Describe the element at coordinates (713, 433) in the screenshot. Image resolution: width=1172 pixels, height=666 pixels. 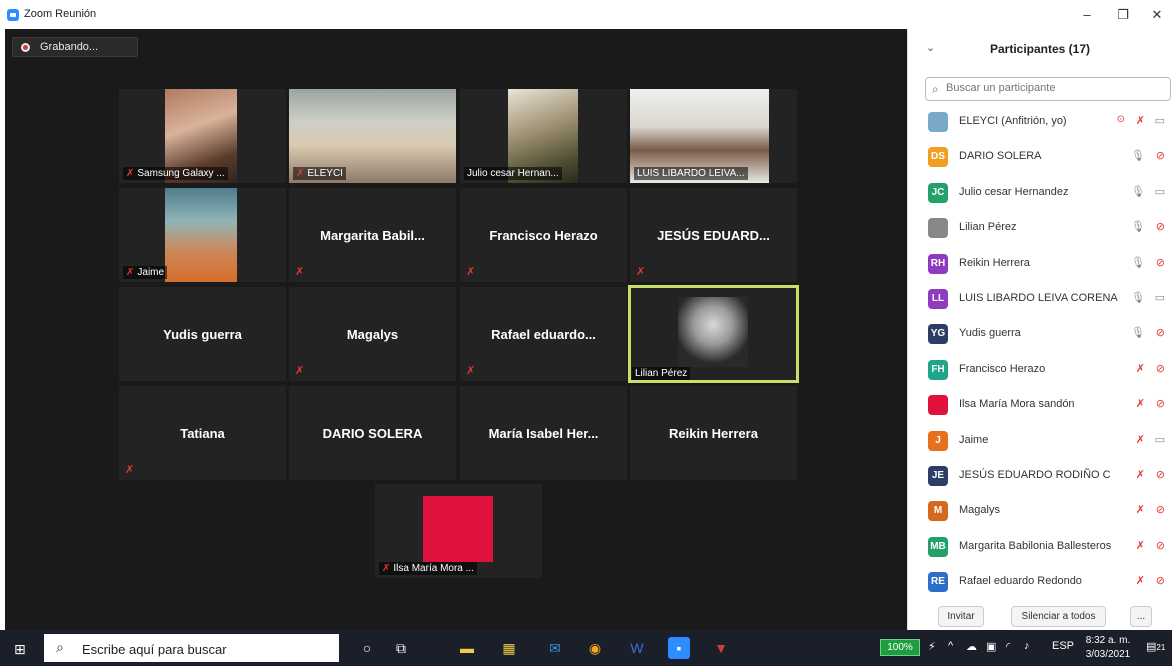
I see `video-tile-reikin: Reikin Herrera` at that location.